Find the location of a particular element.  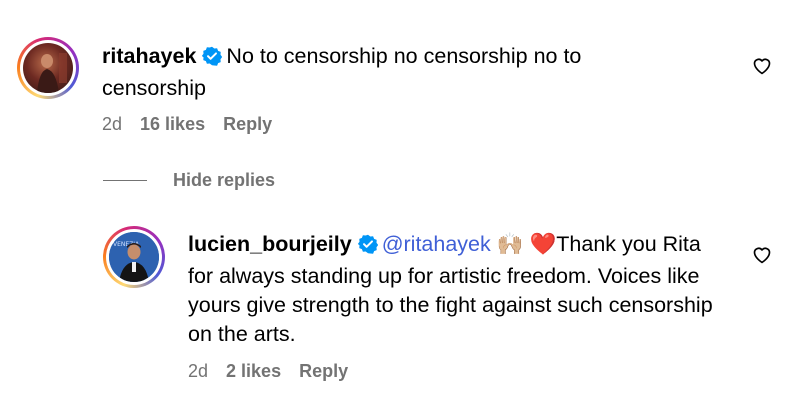

mention-link: @ritahayek is located at coordinates (436, 244).